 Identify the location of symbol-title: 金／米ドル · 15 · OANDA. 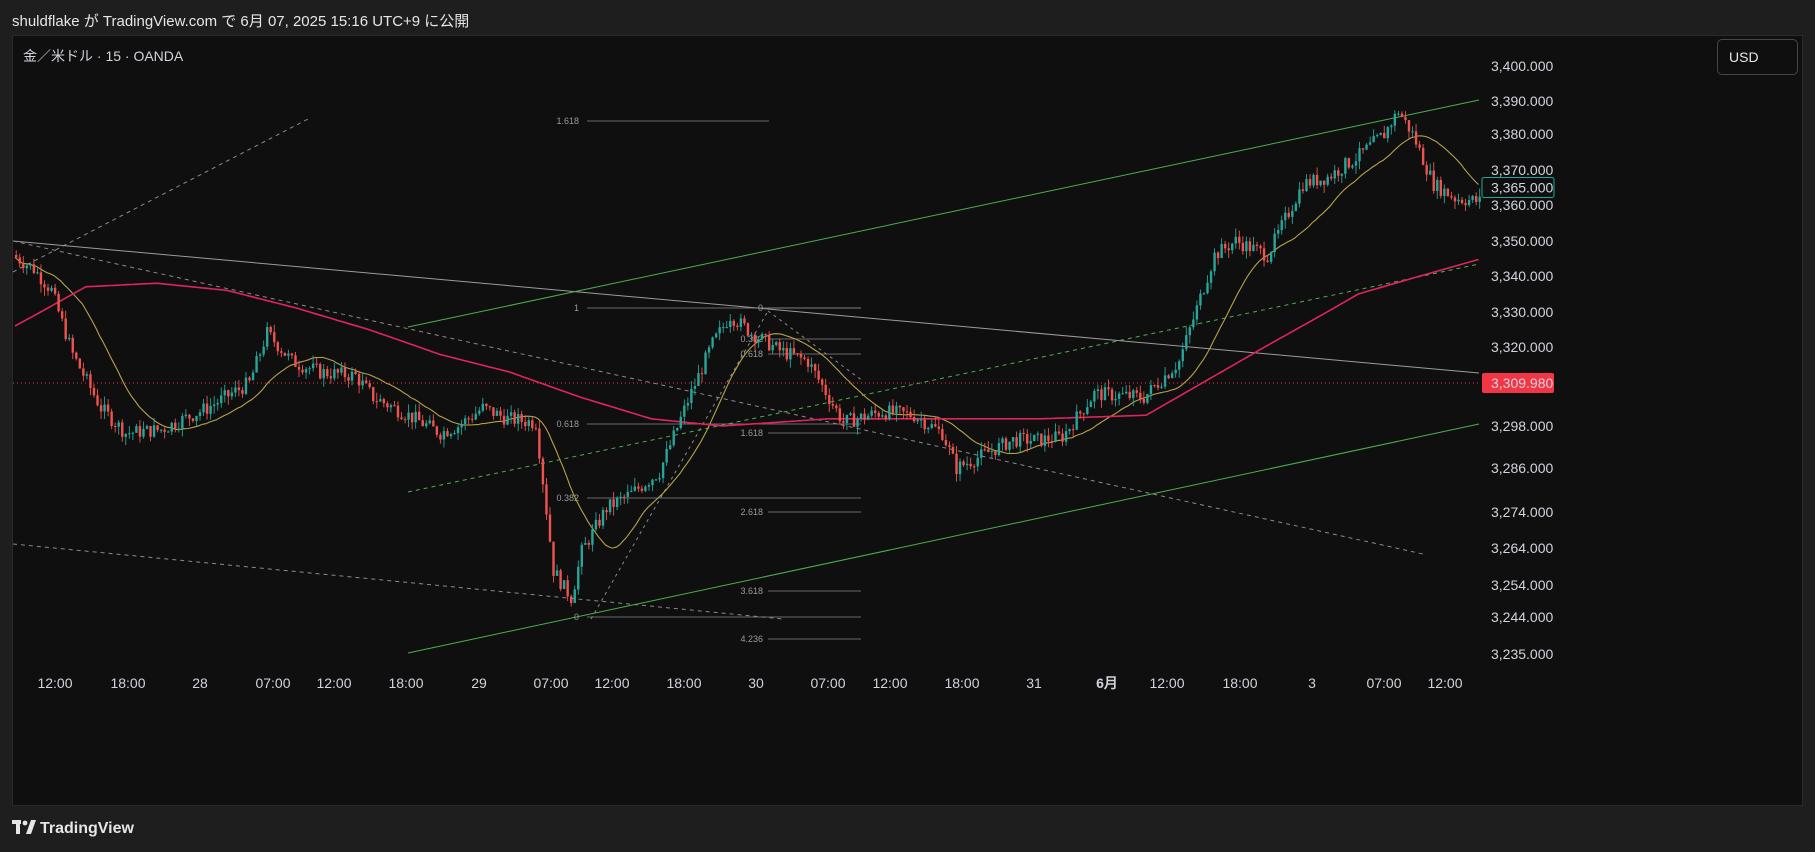
(103, 56).